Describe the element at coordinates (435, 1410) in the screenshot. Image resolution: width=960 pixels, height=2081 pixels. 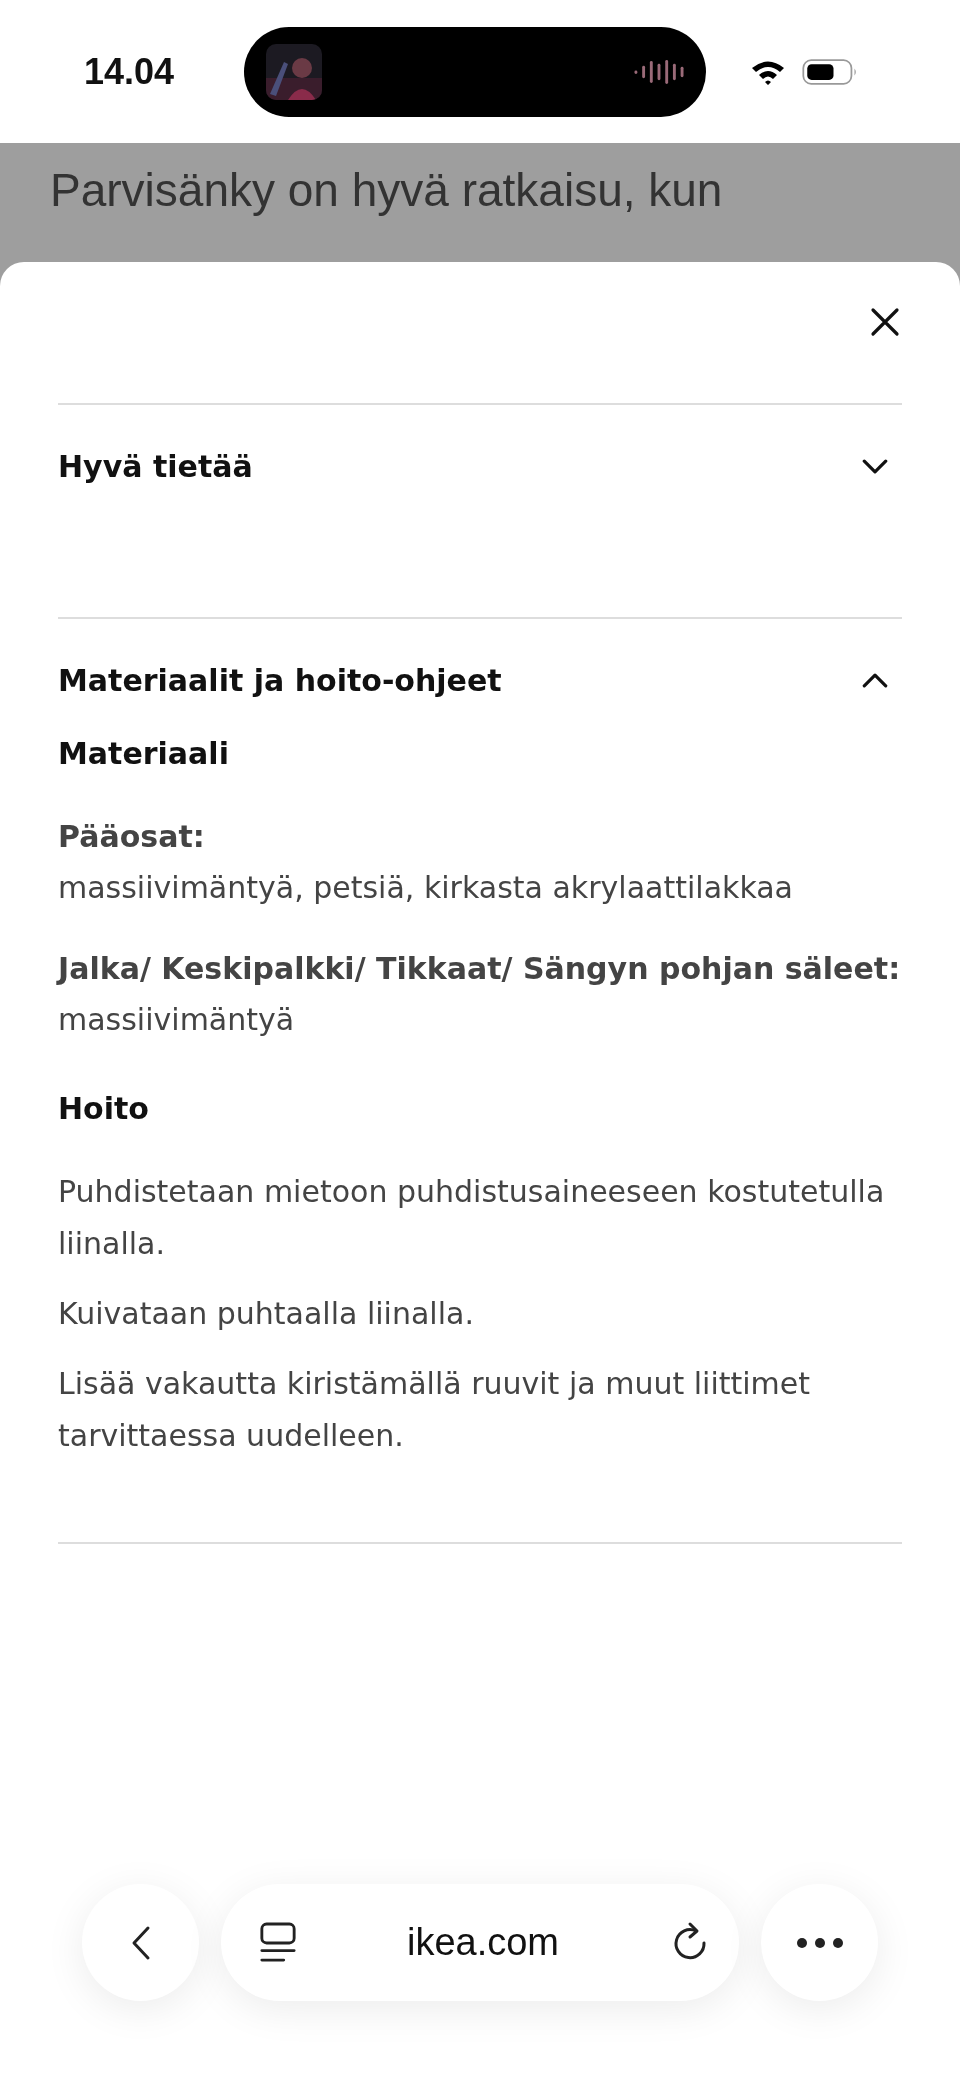
I see `care-instruction: Lisää vakautta kiristämällä ruuvit ja muut liittimet tarvittaessa uudelleen.` at that location.